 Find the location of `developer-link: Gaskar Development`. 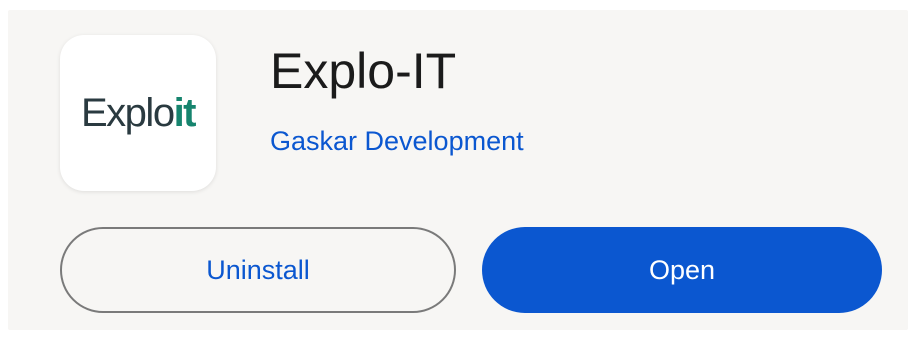

developer-link: Gaskar Development is located at coordinates (397, 141).